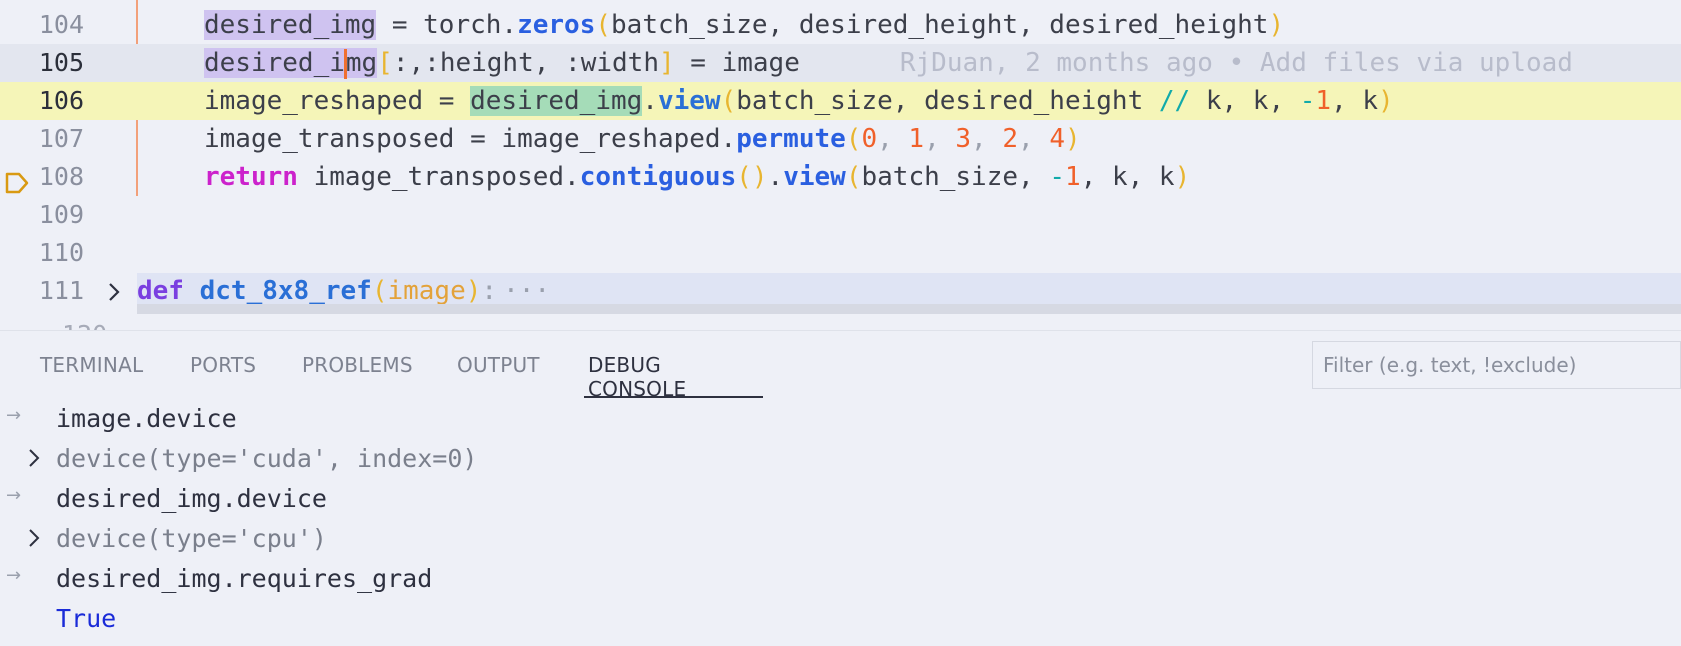 The height and width of the screenshot is (646, 1681). Describe the element at coordinates (1496, 365) in the screenshot. I see `console-filter-input` at that location.